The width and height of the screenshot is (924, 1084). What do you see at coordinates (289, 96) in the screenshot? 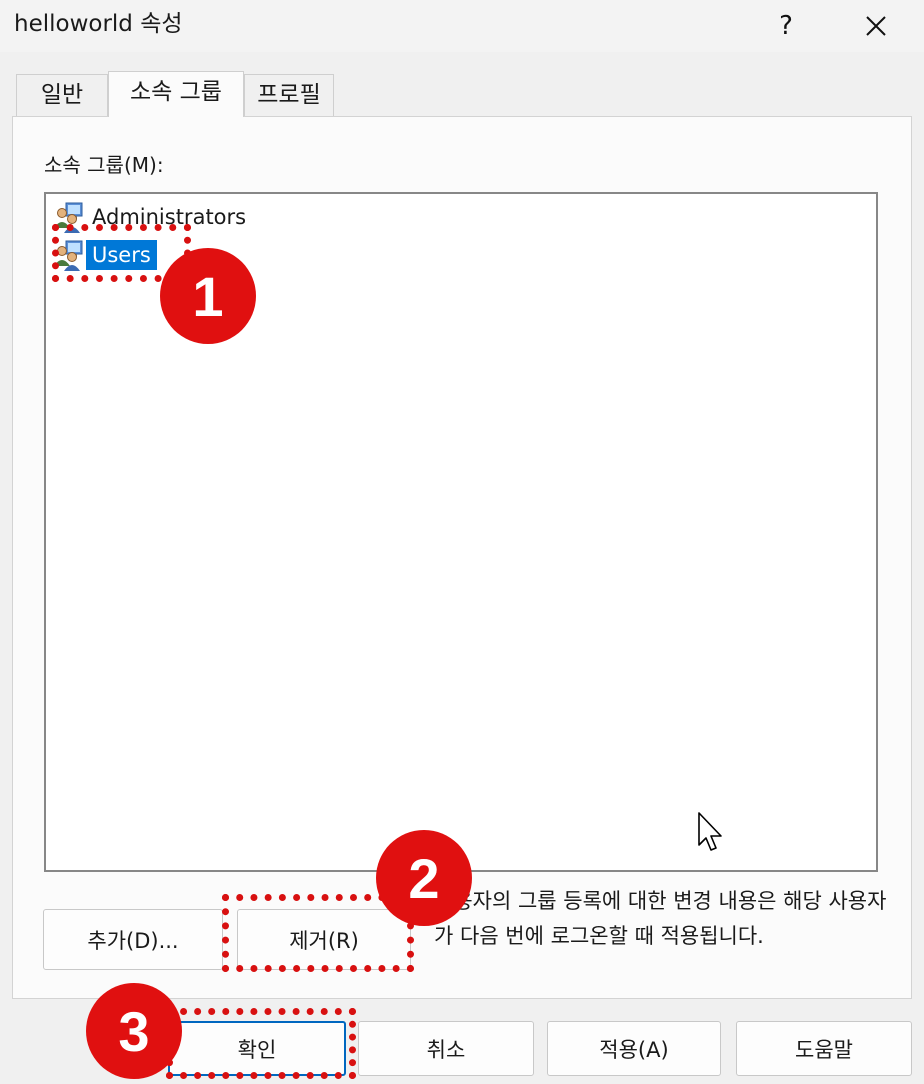
I see `tab-profile: 프로필` at bounding box center [289, 96].